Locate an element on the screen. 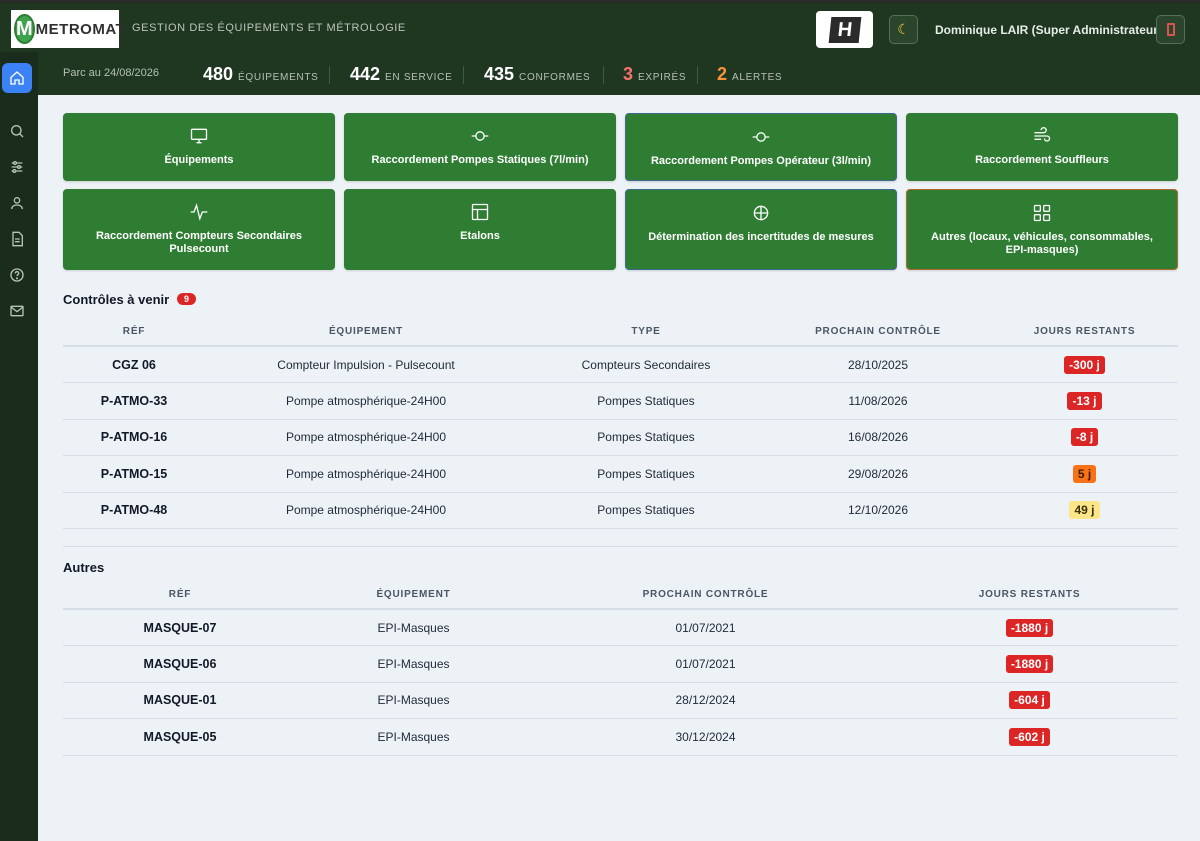 This screenshot has width=1200, height=841. cell-days: -602 j is located at coordinates (1029, 737).